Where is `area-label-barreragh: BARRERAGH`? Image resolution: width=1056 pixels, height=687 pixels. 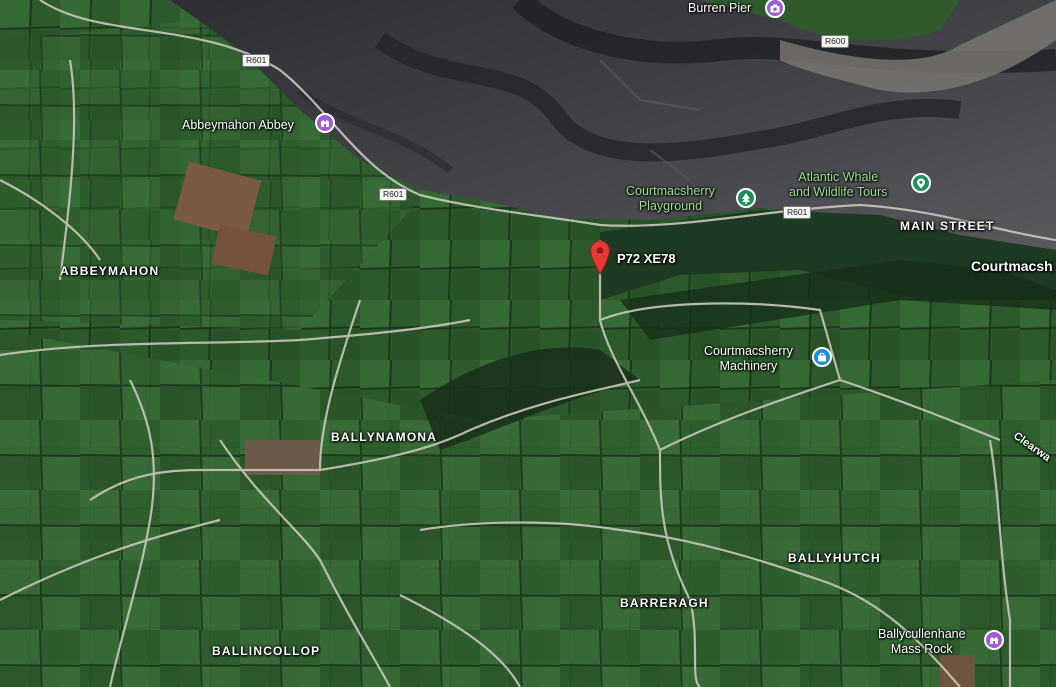 area-label-barreragh: BARRERAGH is located at coordinates (664, 603).